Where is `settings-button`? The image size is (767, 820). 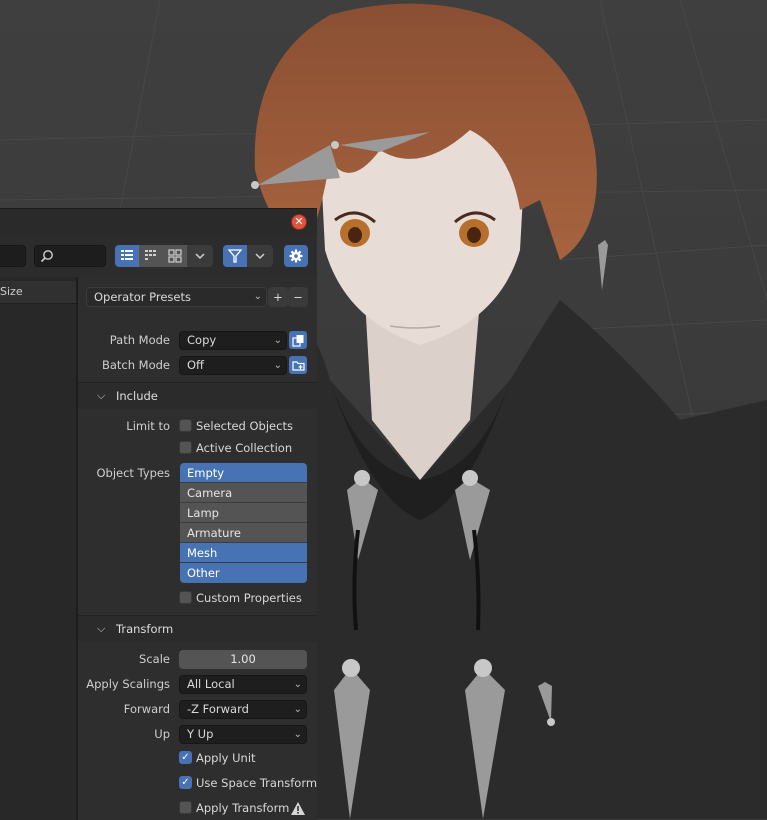
settings-button is located at coordinates (296, 256).